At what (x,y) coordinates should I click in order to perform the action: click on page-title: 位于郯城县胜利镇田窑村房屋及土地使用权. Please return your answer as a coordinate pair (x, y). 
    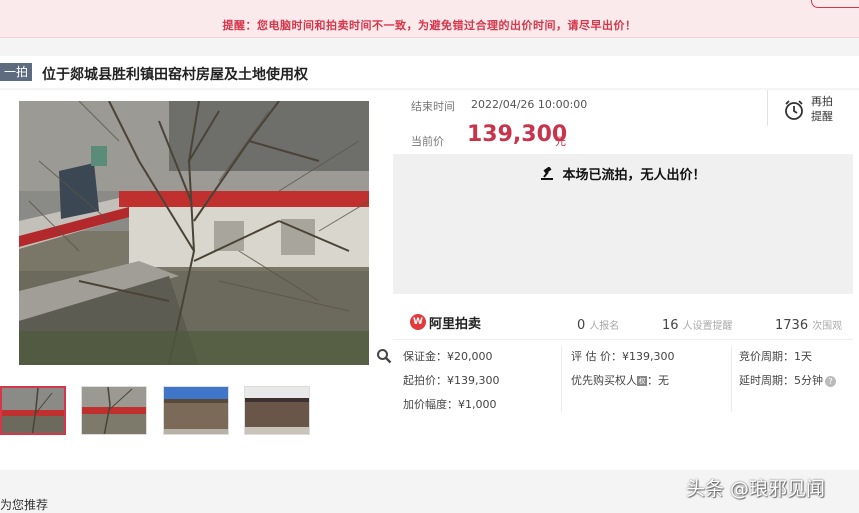
    Looking at the image, I should click on (175, 75).